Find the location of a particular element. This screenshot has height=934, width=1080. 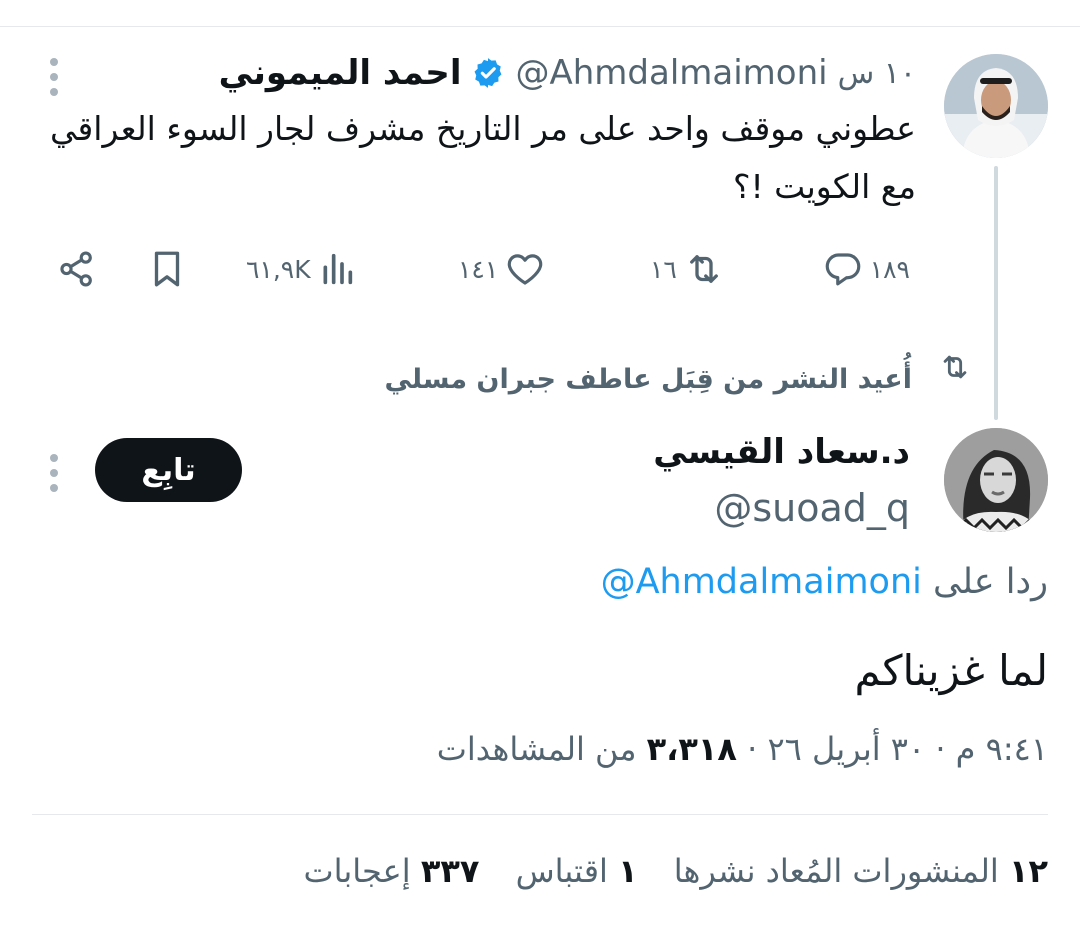

top-divider is located at coordinates (540, 26).